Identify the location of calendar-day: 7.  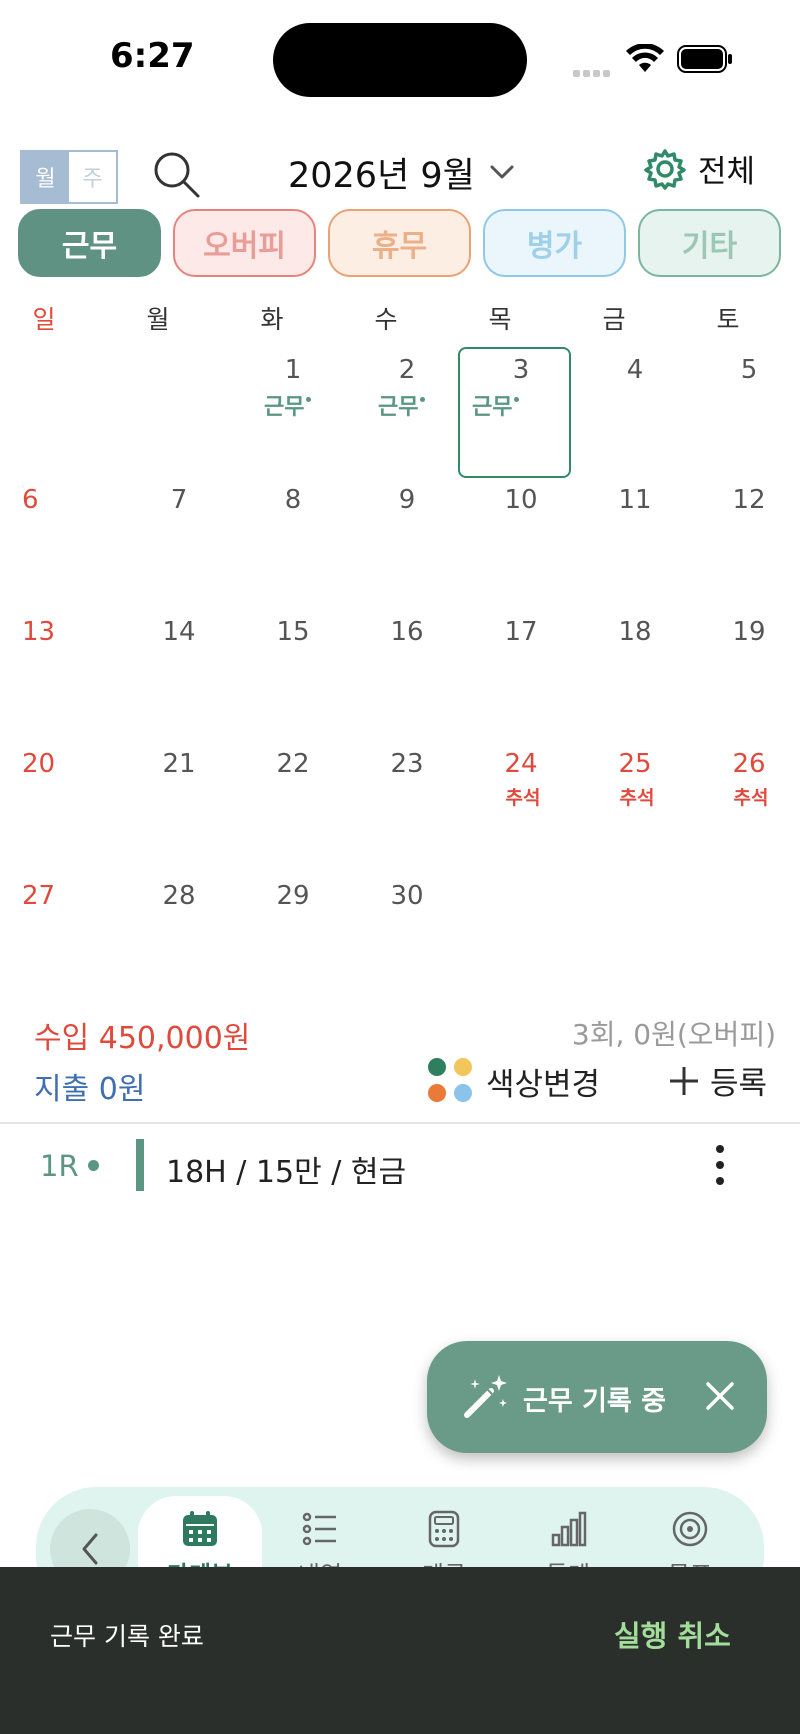
(179, 550).